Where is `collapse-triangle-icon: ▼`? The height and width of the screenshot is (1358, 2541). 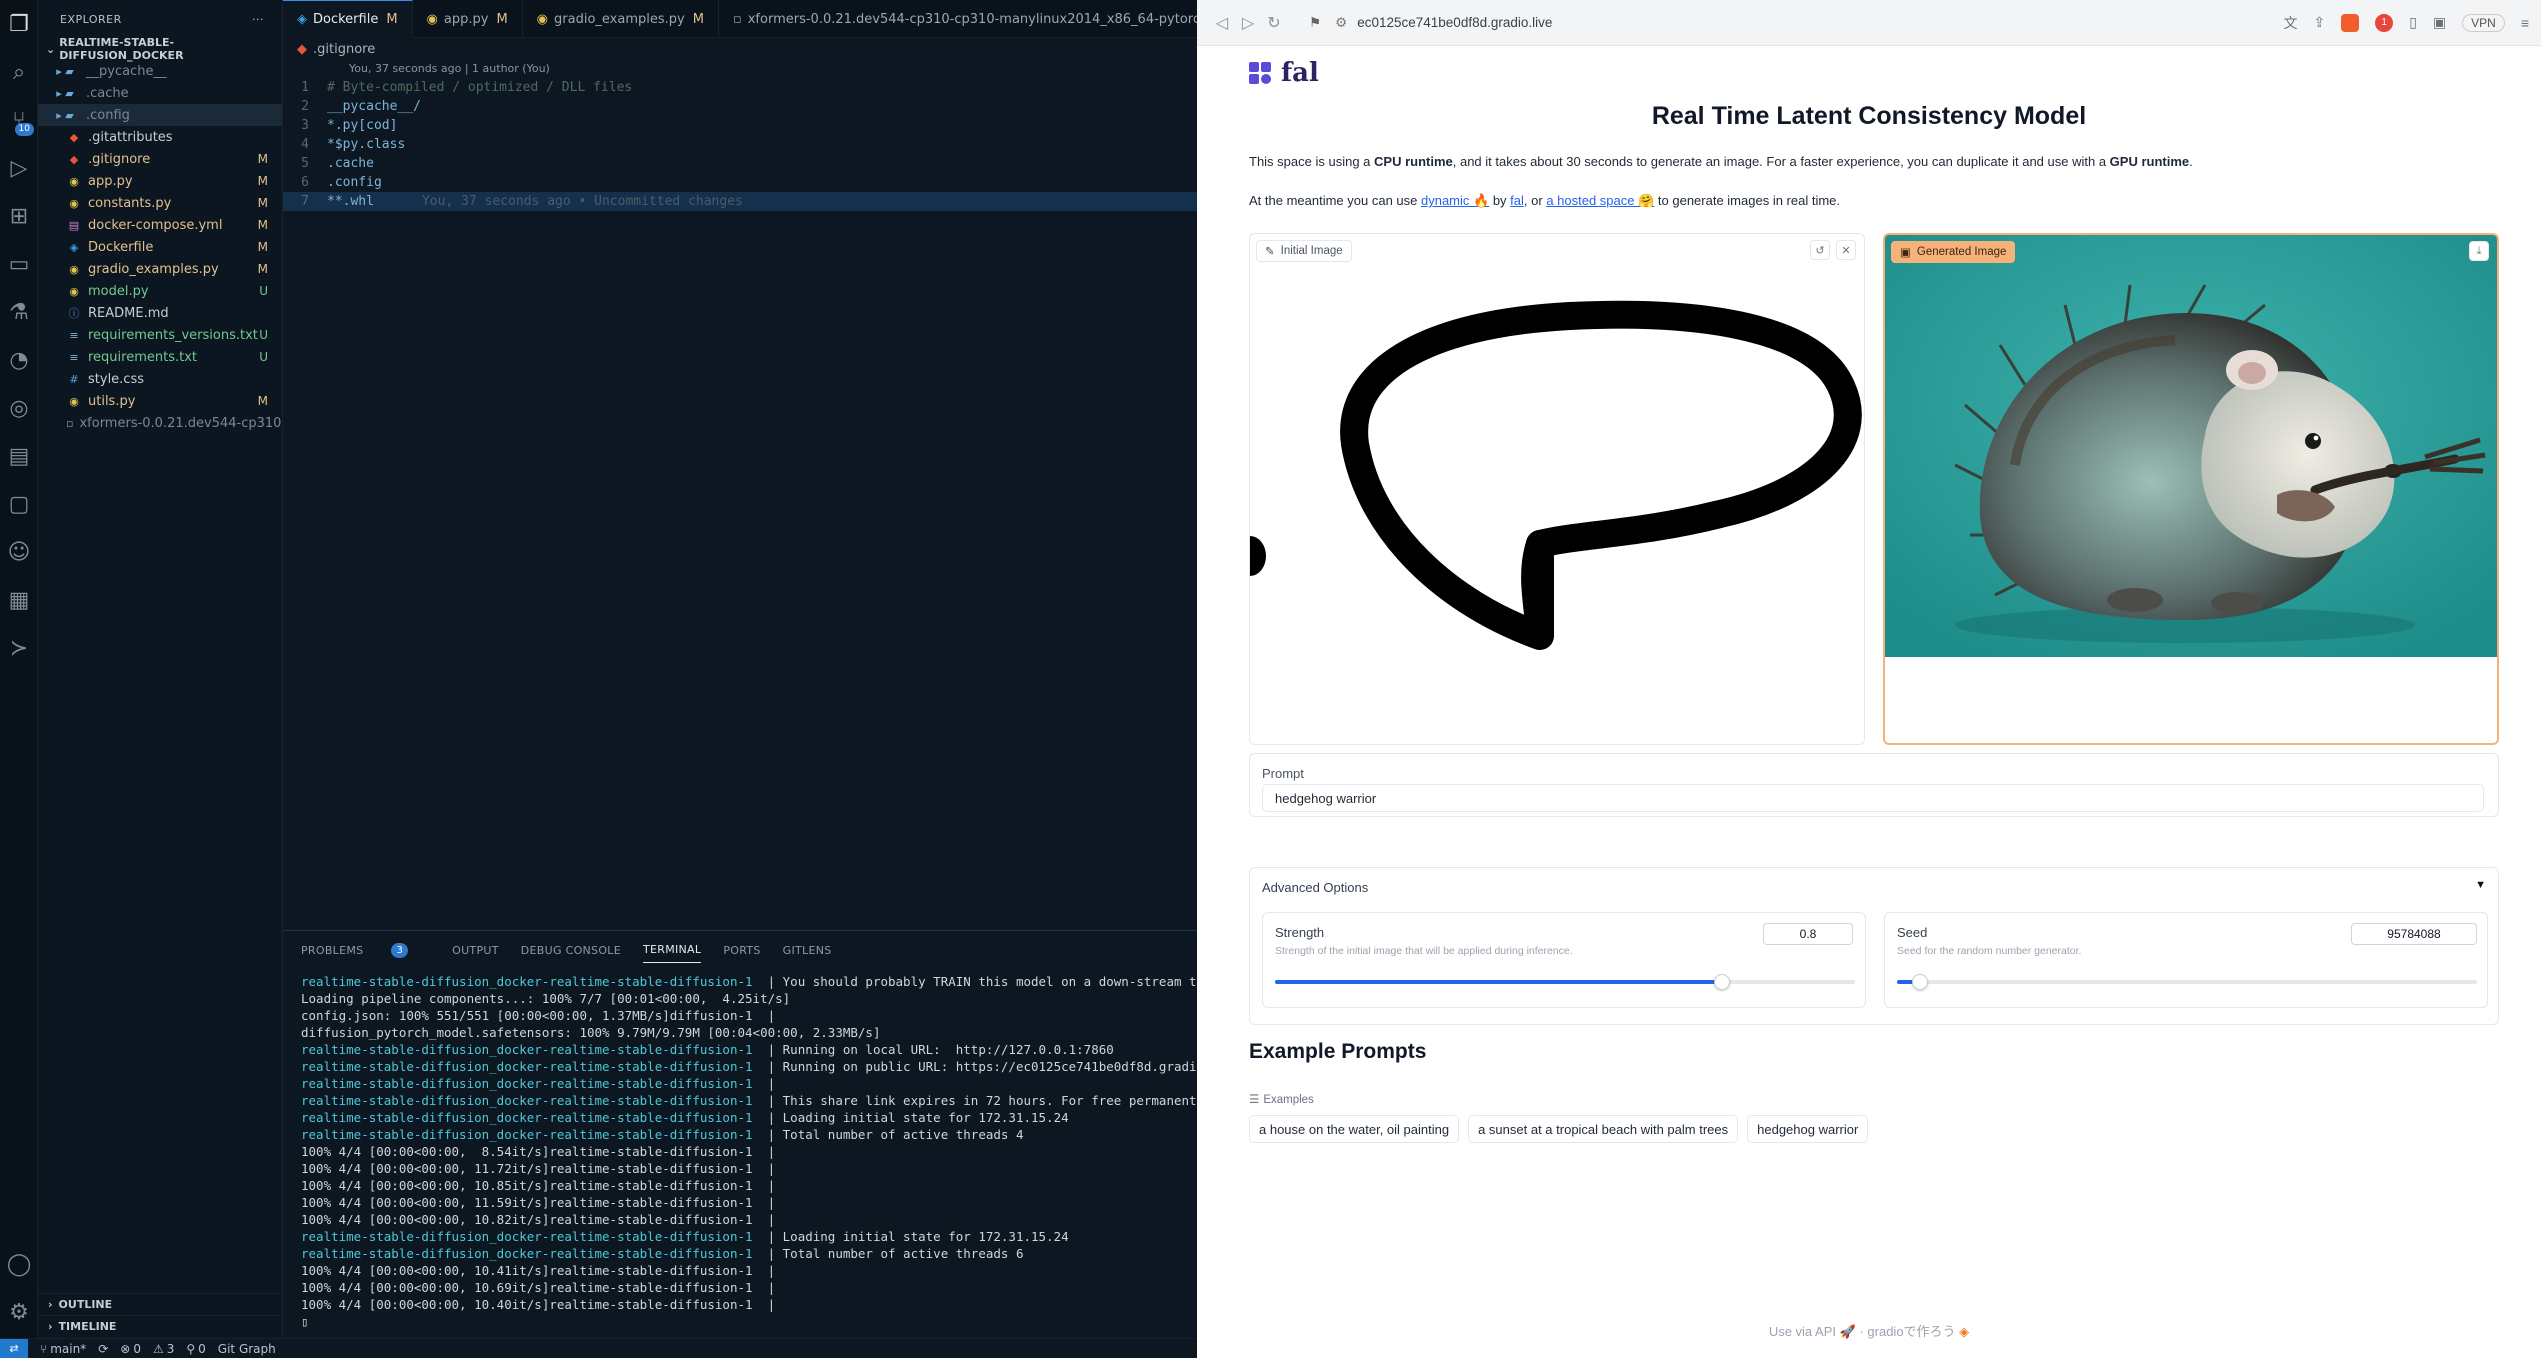 collapse-triangle-icon: ▼ is located at coordinates (2480, 885).